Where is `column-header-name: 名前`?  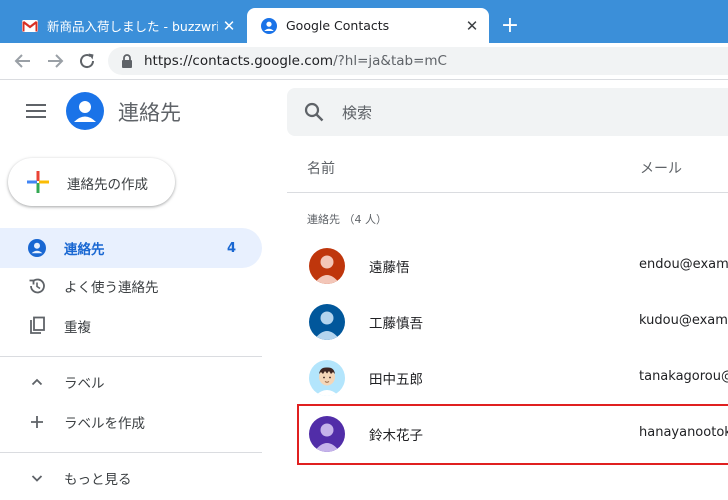
column-header-name: 名前 is located at coordinates (321, 168).